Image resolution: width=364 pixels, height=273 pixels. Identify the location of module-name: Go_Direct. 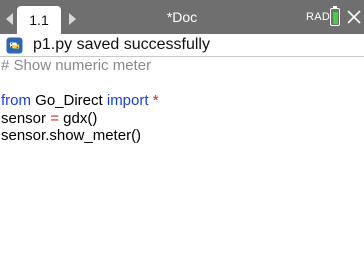
(69, 100).